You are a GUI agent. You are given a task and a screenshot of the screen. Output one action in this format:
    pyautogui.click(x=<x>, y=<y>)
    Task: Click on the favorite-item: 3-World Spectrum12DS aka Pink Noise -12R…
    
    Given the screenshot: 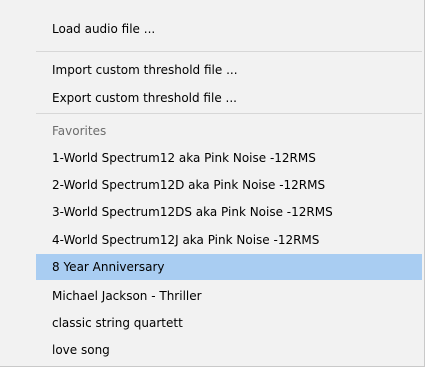 What is the action you would take?
    pyautogui.click(x=229, y=212)
    